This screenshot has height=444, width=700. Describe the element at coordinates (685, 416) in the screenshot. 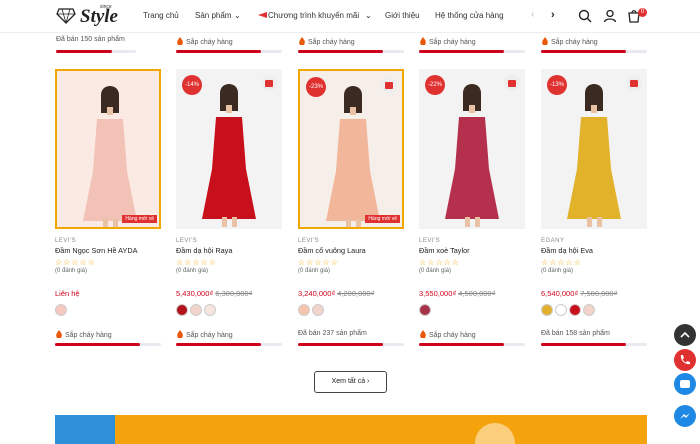

I see `messenger-button` at that location.